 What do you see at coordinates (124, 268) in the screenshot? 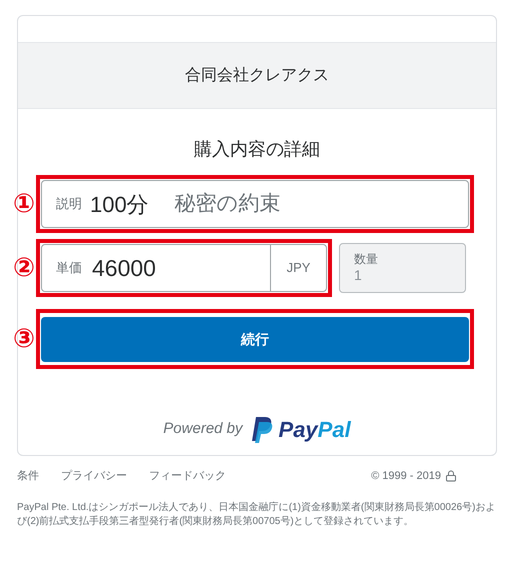
I see `field-value: 46000` at bounding box center [124, 268].